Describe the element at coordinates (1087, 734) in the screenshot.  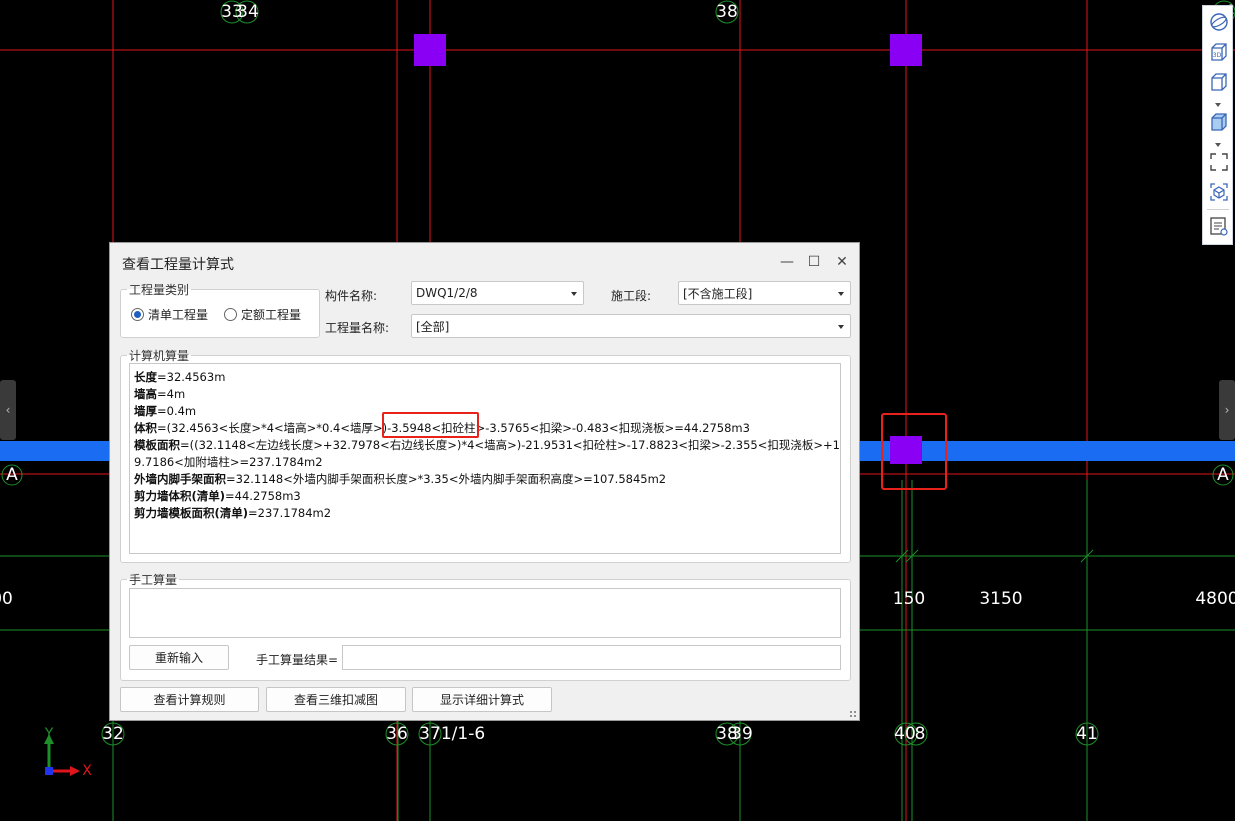
I see `axis-label-bottom: 41` at that location.